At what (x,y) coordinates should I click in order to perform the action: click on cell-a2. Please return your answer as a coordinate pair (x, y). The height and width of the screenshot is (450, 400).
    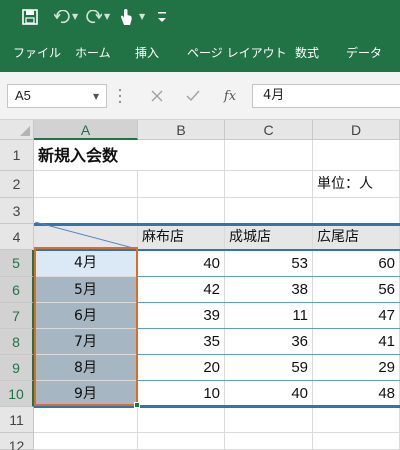
    Looking at the image, I should click on (86, 184).